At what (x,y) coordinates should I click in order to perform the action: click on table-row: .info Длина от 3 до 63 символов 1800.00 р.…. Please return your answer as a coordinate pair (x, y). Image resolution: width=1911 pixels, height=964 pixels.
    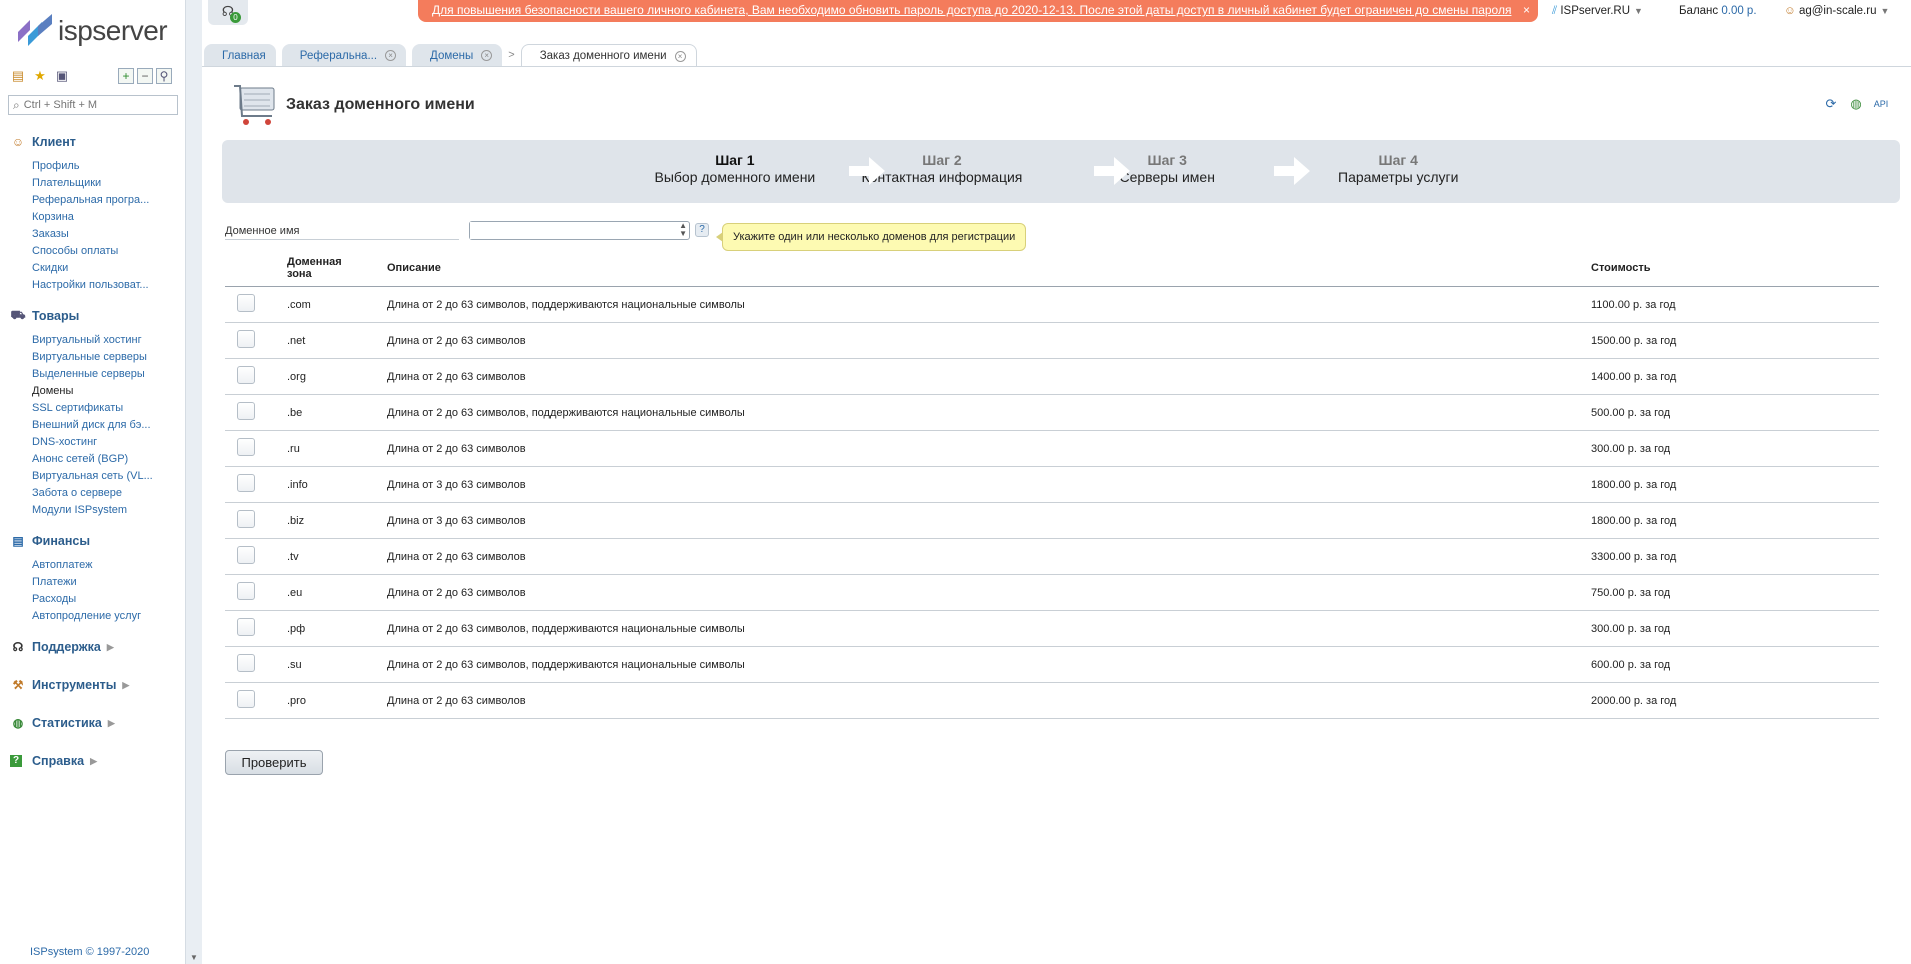
    Looking at the image, I should click on (1052, 485).